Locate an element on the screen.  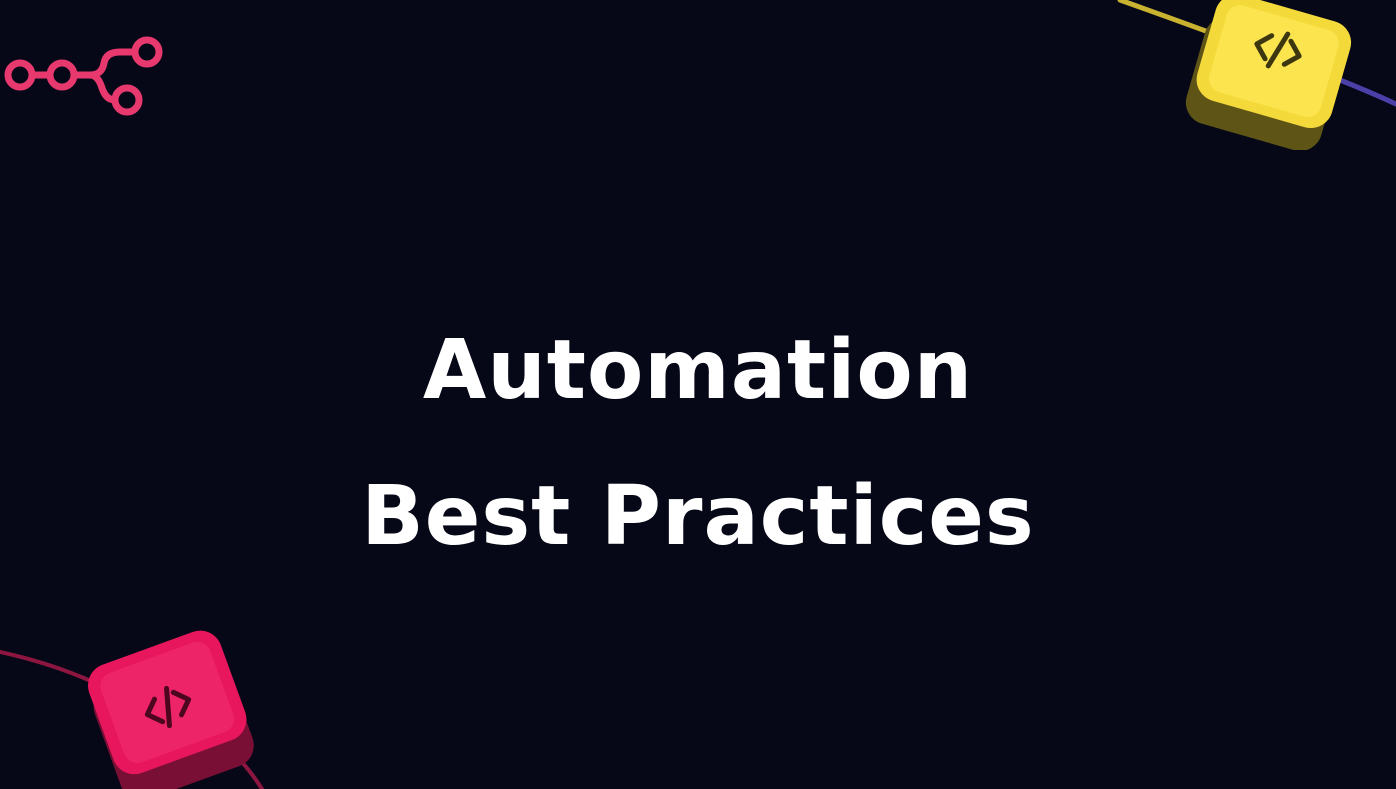
workflow-nodes-icon is located at coordinates (83, 76).